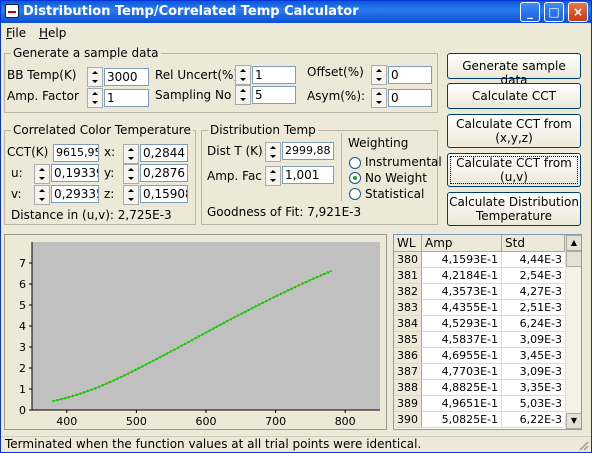 This screenshot has height=453, width=592. Describe the element at coordinates (234, 176) in the screenshot. I see `amp-fac-label: Amp. Fac` at that location.